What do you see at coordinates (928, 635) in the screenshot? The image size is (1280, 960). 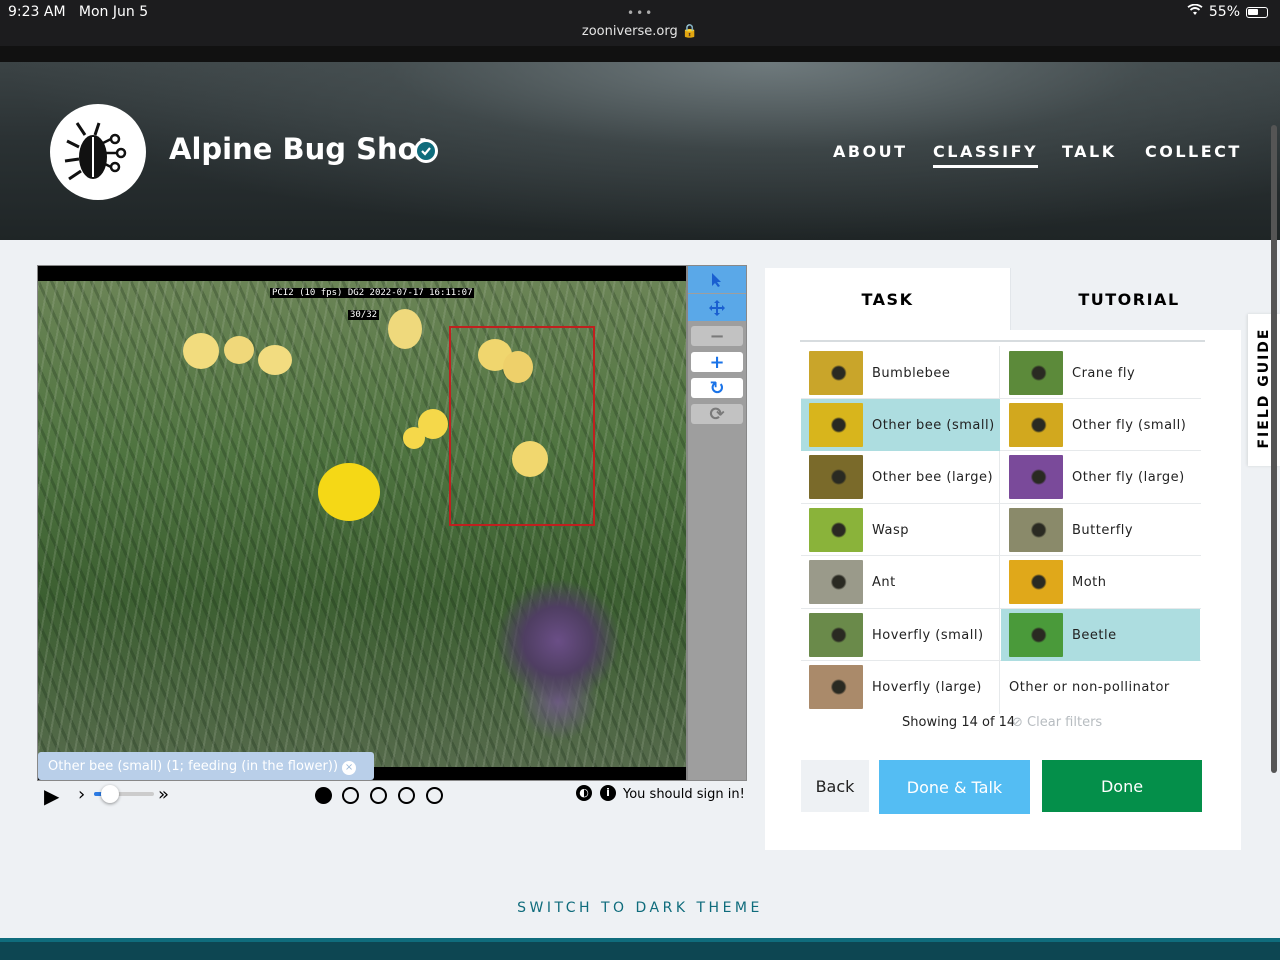 I see `choice-label: Hoverfly (small)` at bounding box center [928, 635].